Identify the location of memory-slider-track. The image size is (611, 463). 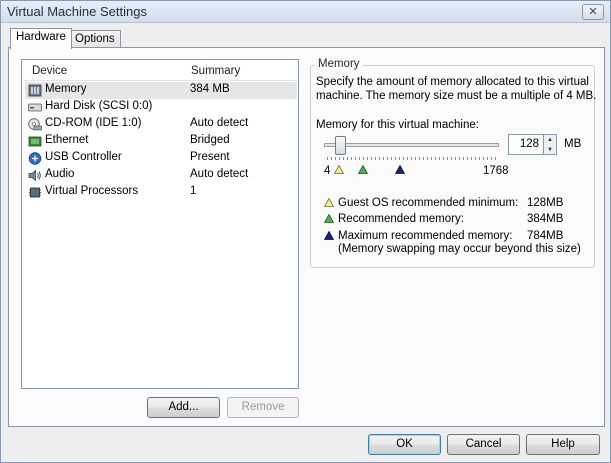
(411, 145).